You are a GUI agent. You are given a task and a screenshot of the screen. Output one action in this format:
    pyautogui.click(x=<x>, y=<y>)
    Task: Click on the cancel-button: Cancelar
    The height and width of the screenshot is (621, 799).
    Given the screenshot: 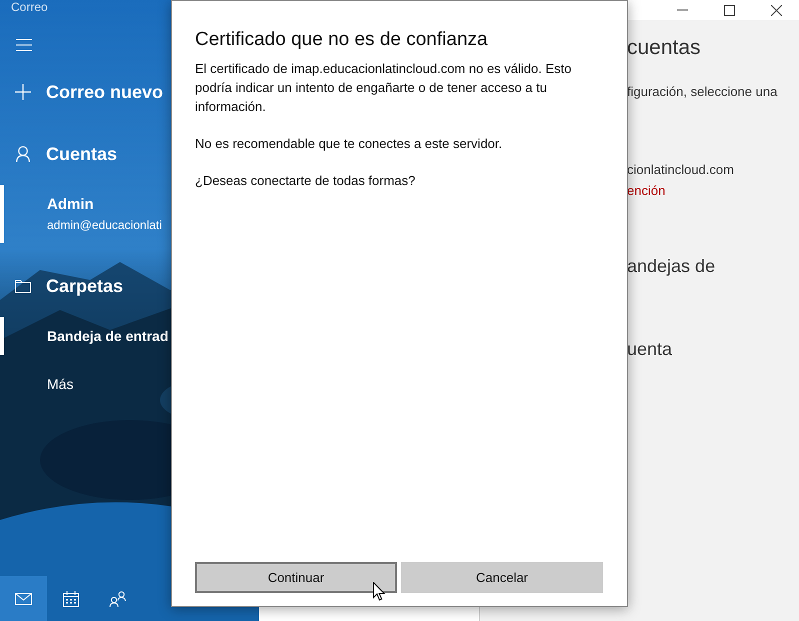 What is the action you would take?
    pyautogui.click(x=502, y=577)
    